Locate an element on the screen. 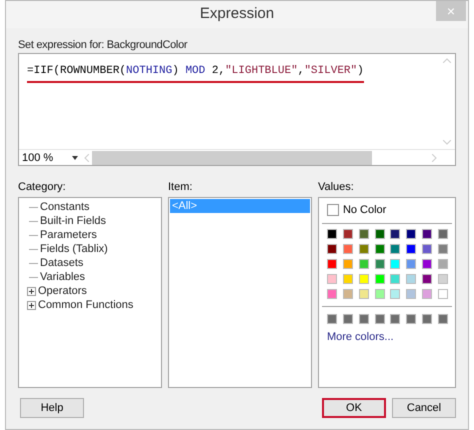 This screenshot has width=474, height=430. category-item: Fields (Tablix) is located at coordinates (74, 249).